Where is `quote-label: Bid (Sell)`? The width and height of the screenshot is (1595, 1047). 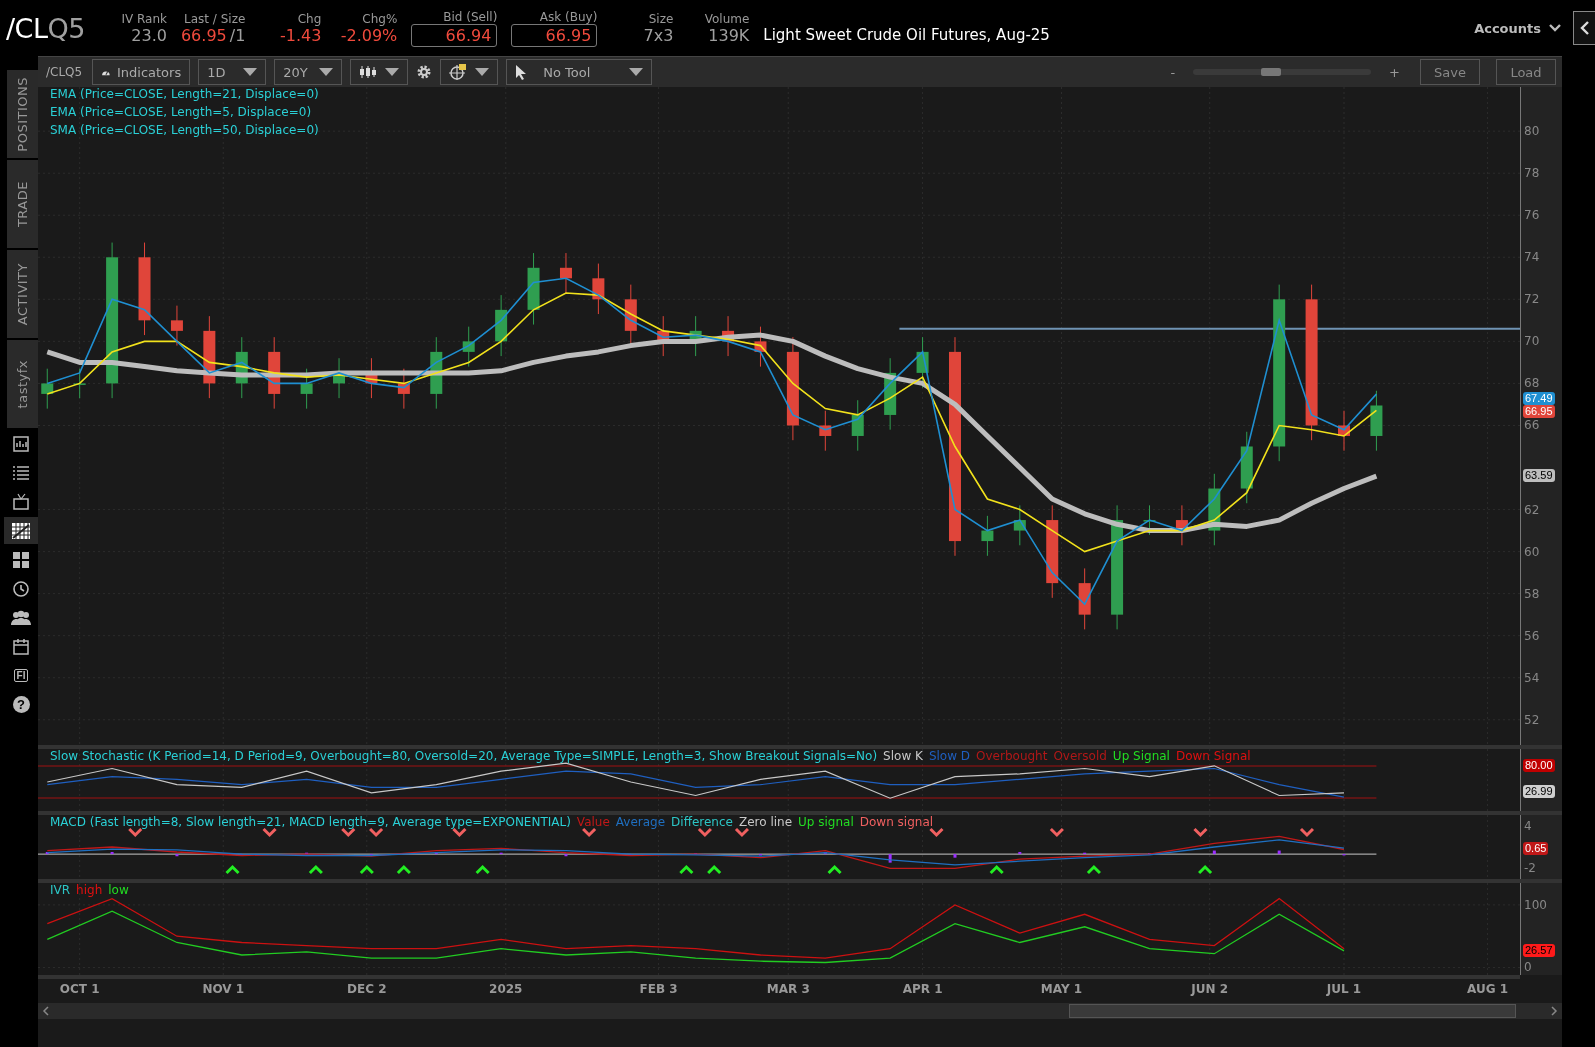 quote-label: Bid (Sell) is located at coordinates (470, 16).